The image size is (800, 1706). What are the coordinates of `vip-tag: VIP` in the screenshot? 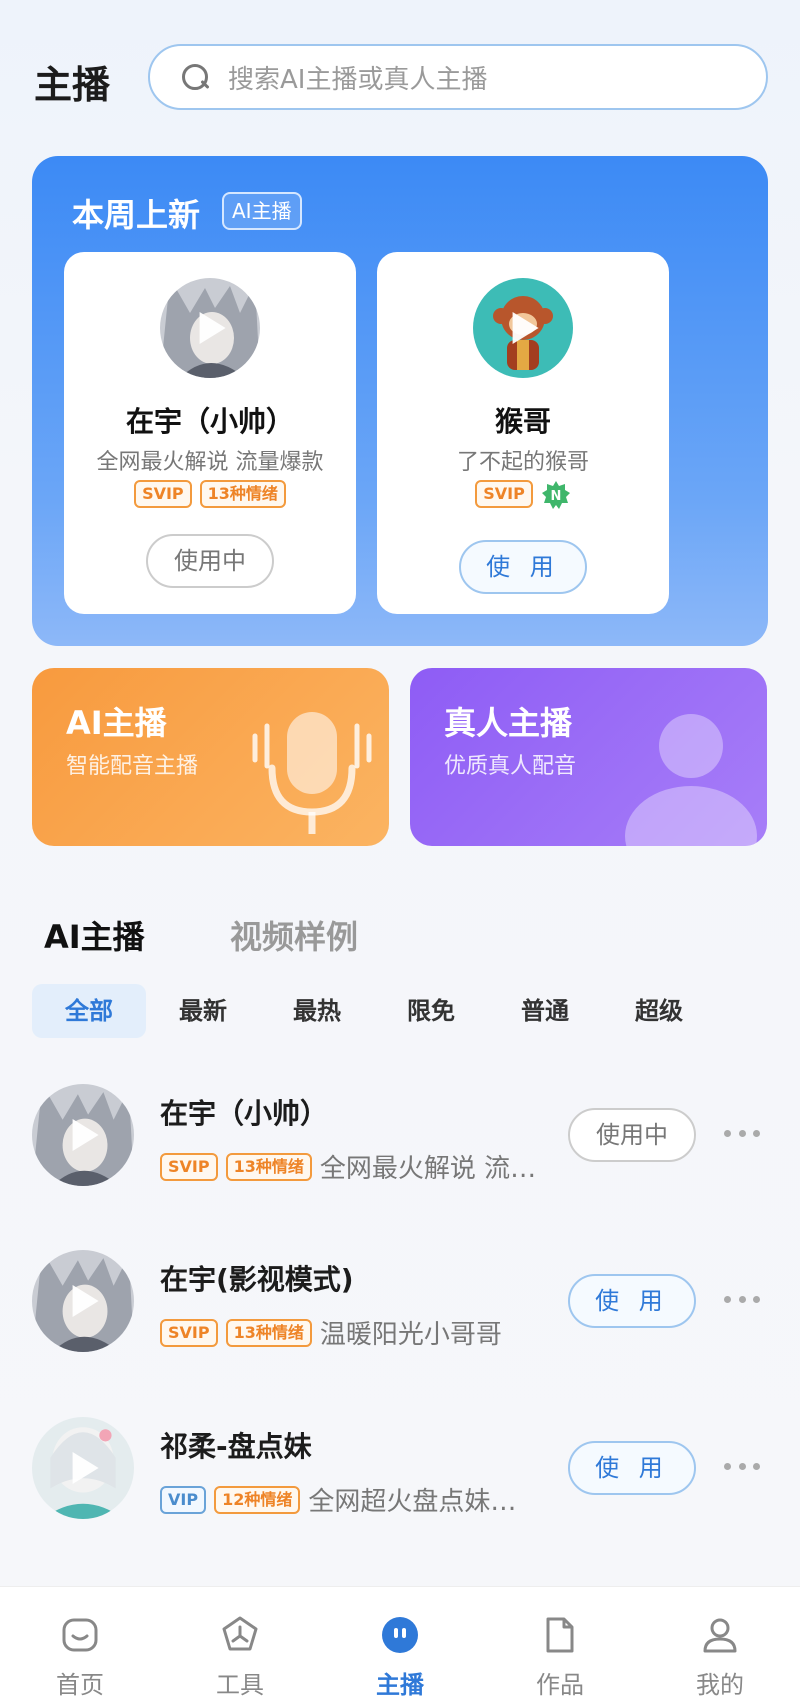 It's located at (183, 1499).